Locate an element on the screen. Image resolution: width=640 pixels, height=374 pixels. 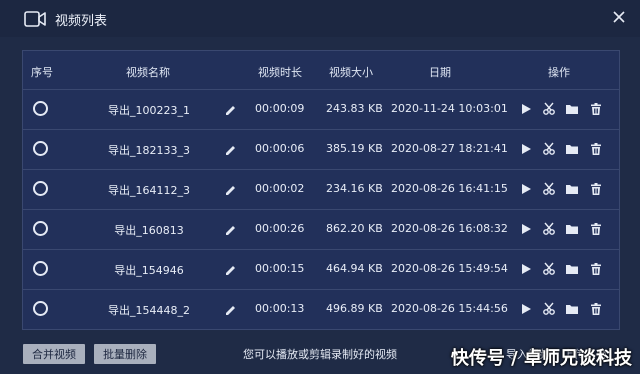
header-date: 日期 is located at coordinates (440, 72).